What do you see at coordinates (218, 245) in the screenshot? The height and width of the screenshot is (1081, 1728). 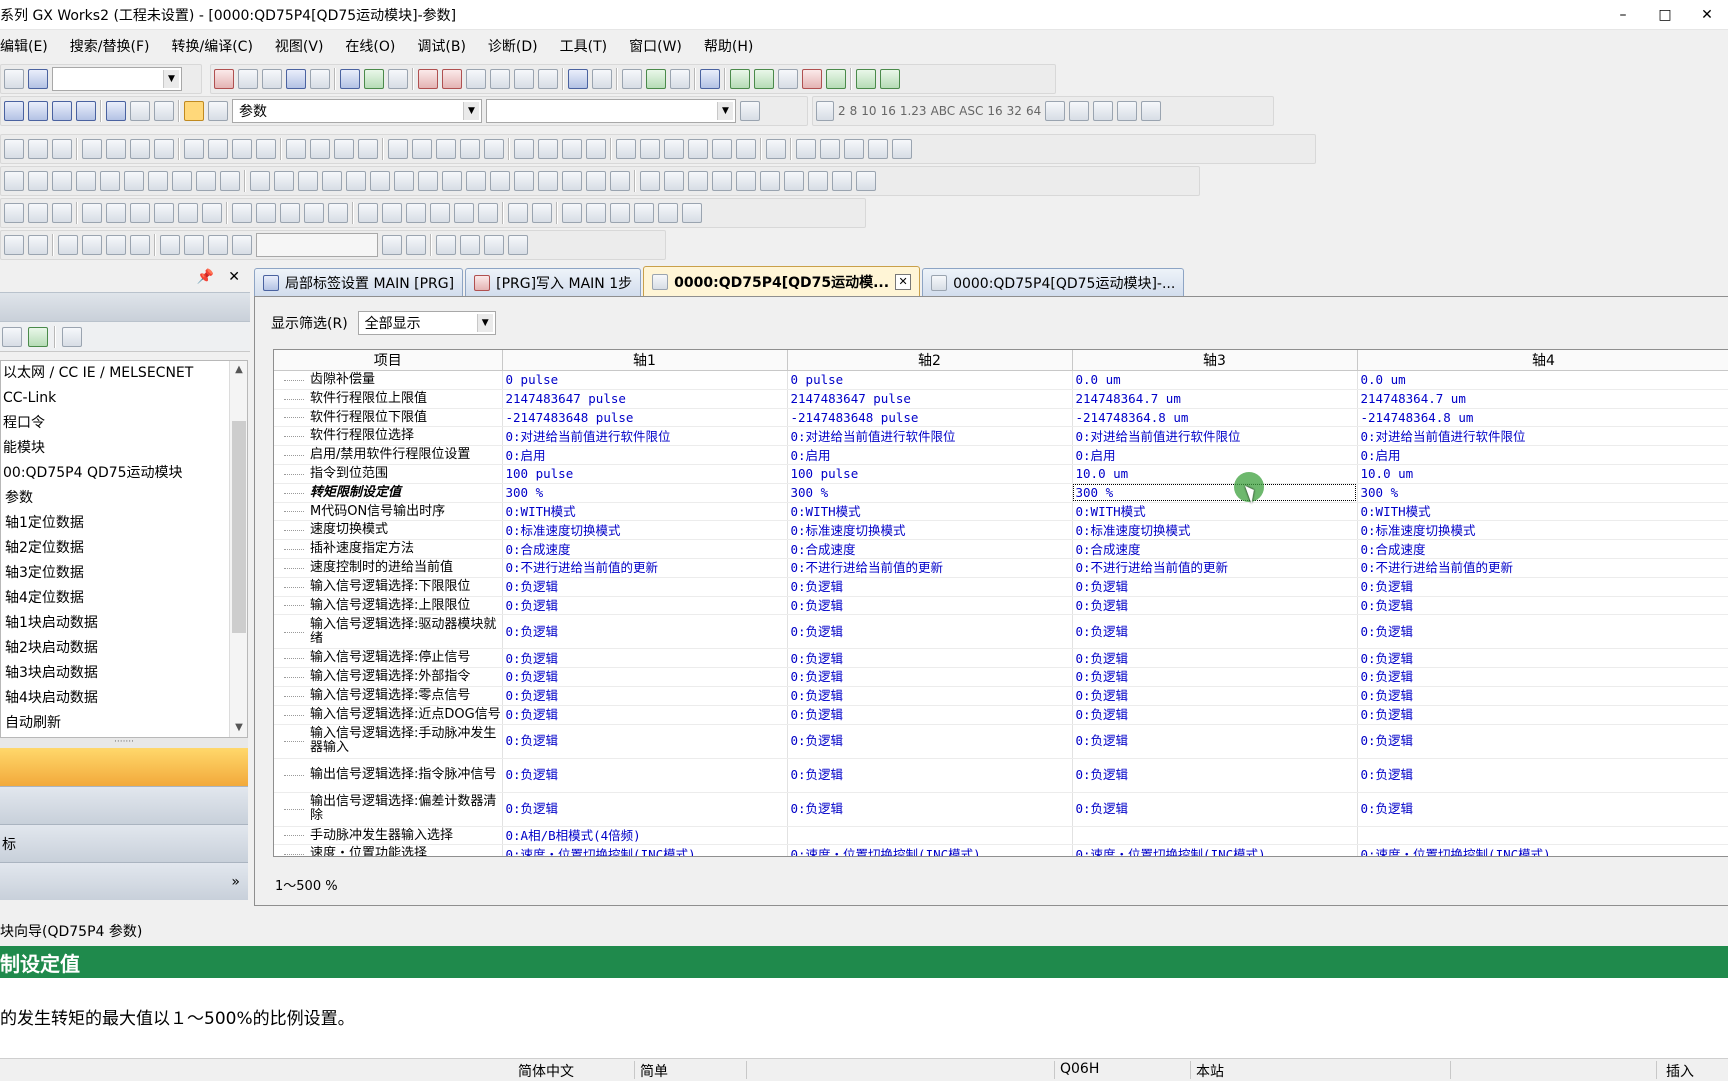 I see `misc-i-icon` at bounding box center [218, 245].